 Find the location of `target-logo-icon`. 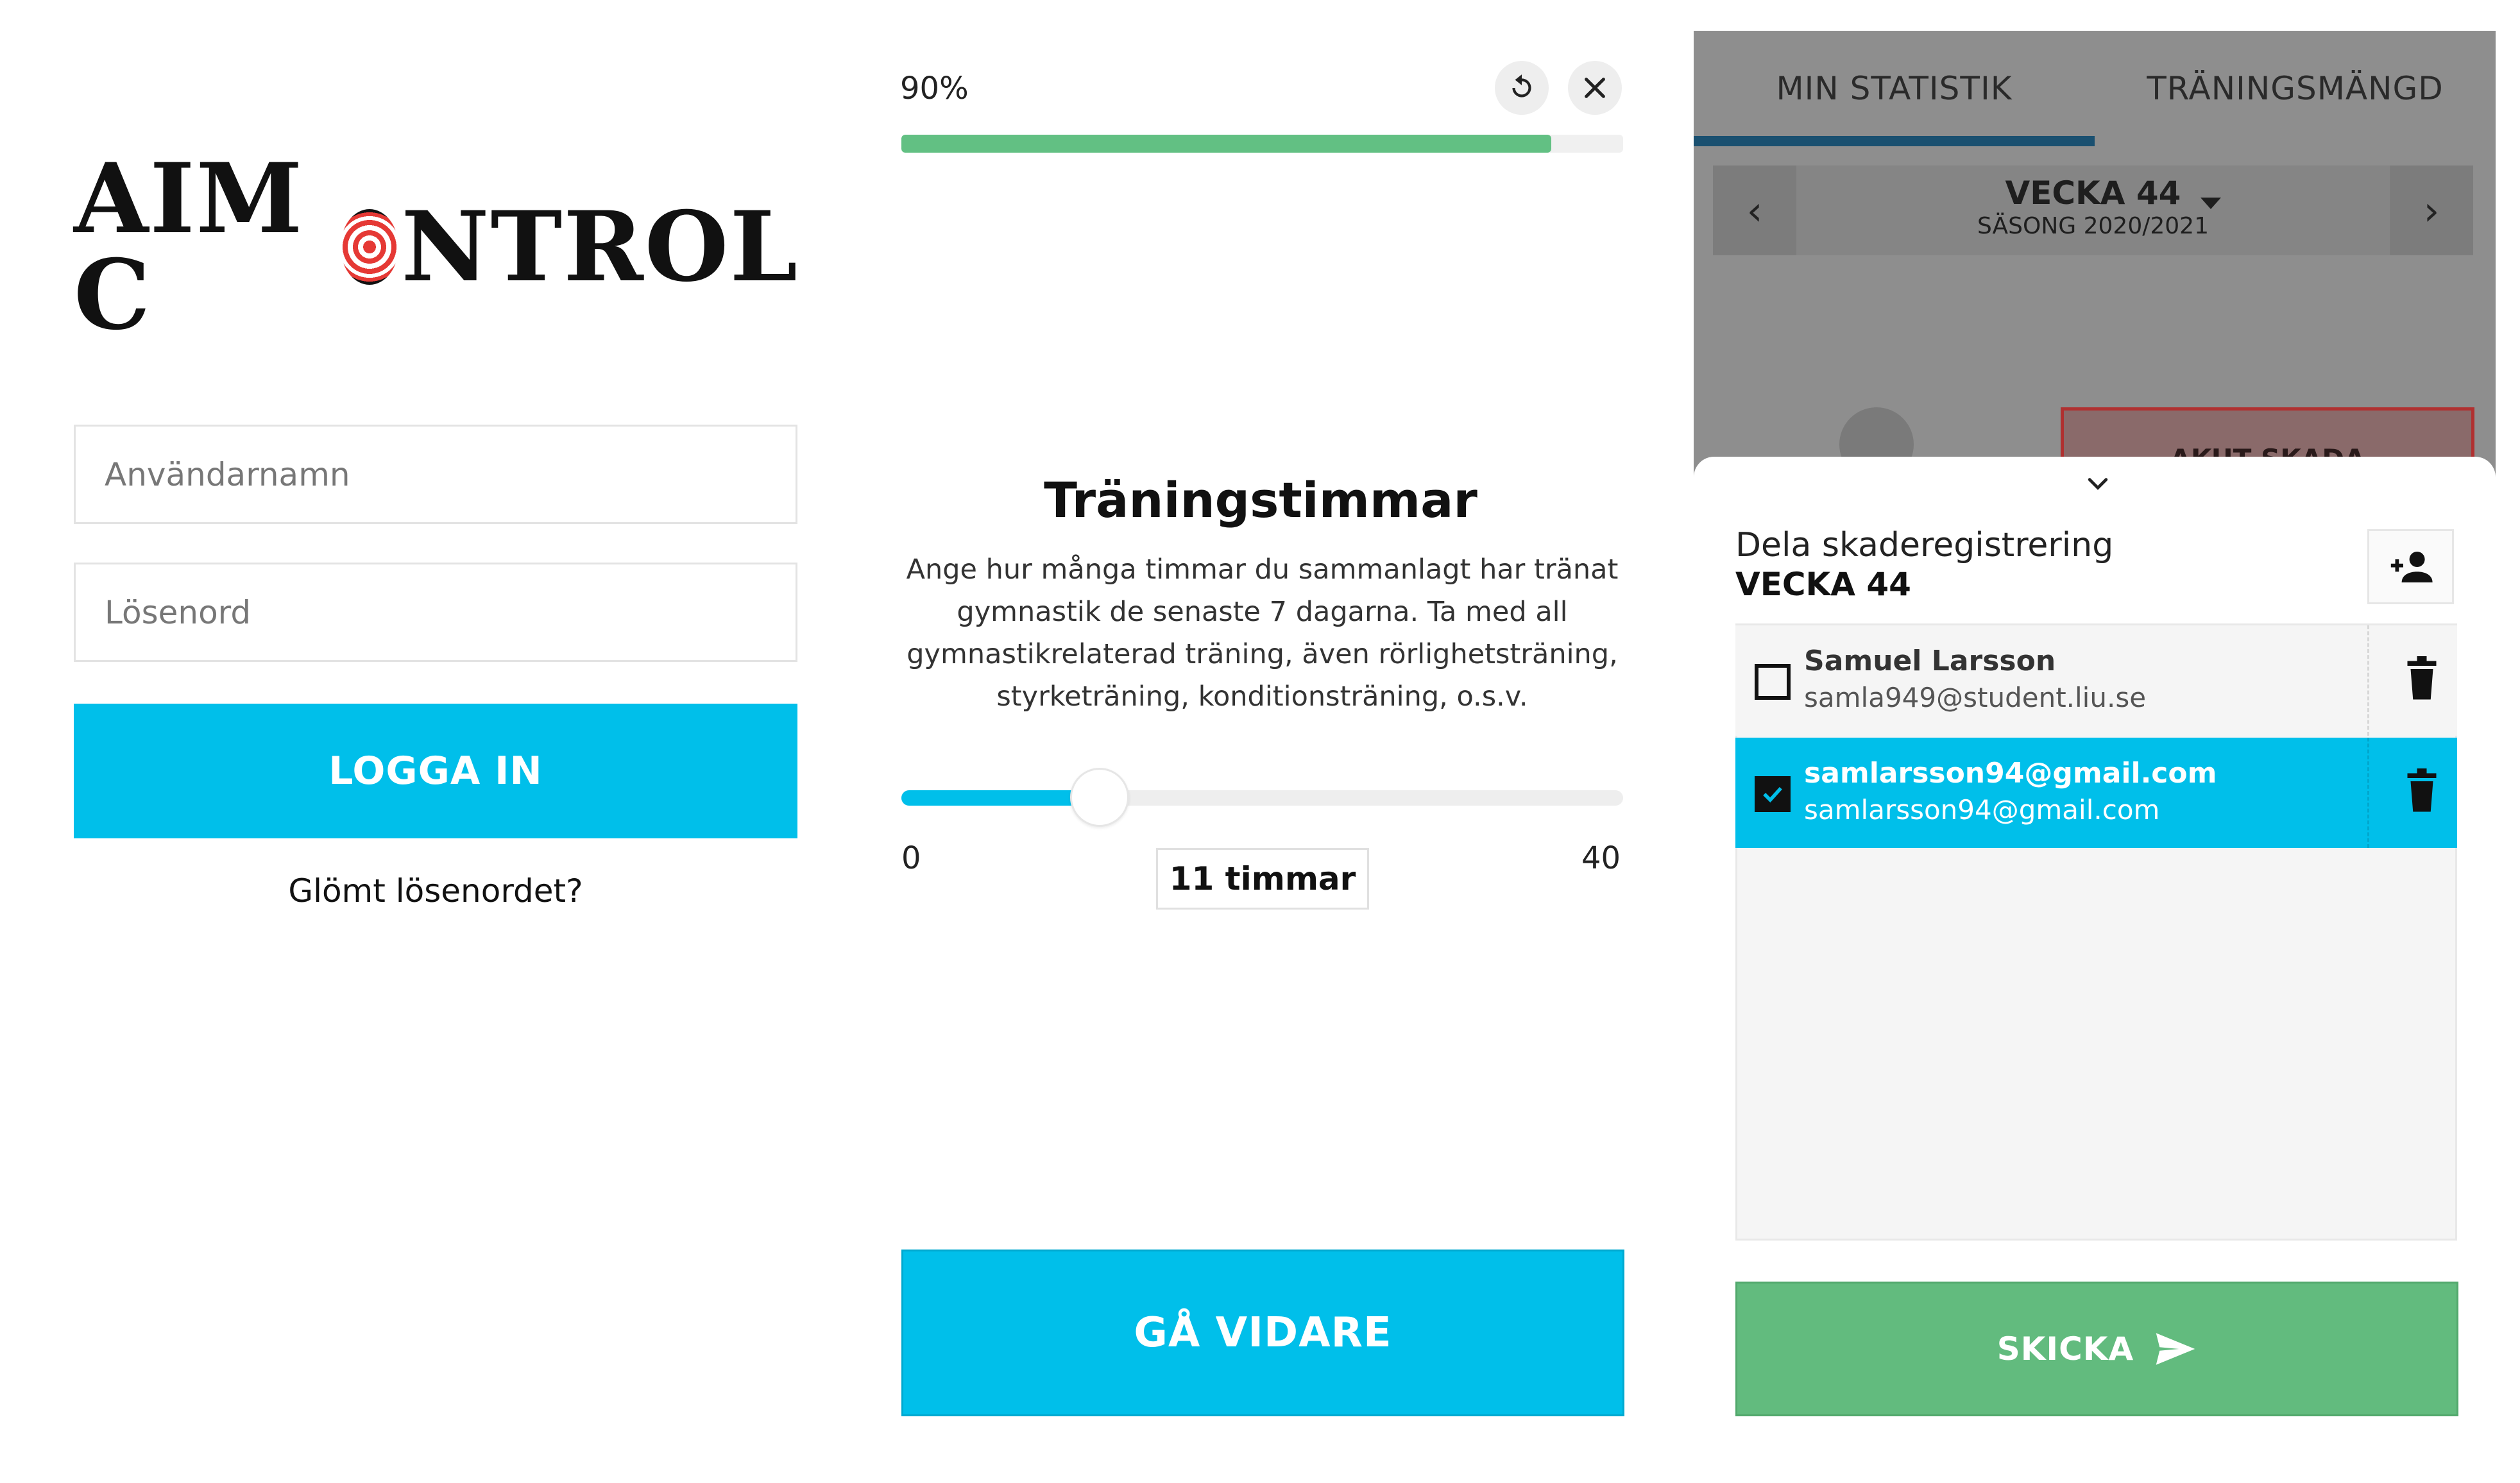

target-logo-icon is located at coordinates (369, 247).